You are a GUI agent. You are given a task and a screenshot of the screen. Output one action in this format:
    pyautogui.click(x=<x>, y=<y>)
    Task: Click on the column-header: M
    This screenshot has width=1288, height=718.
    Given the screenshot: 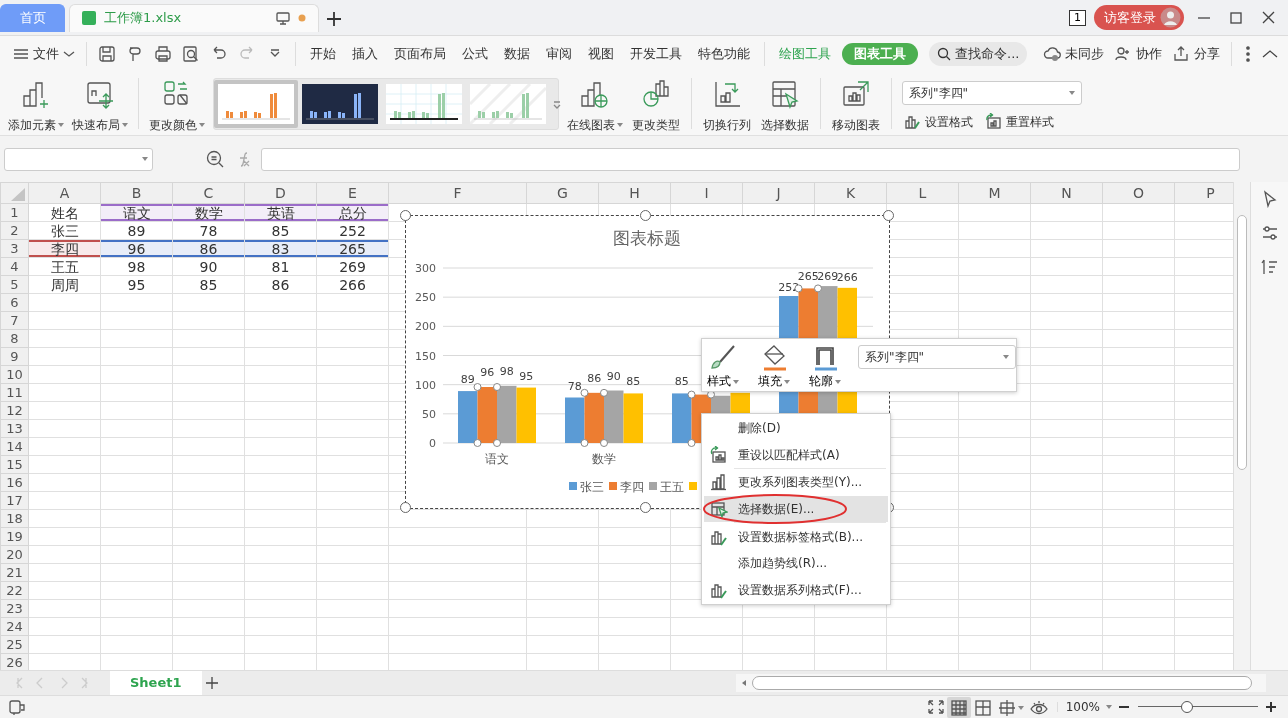 What is the action you would take?
    pyautogui.click(x=994, y=193)
    